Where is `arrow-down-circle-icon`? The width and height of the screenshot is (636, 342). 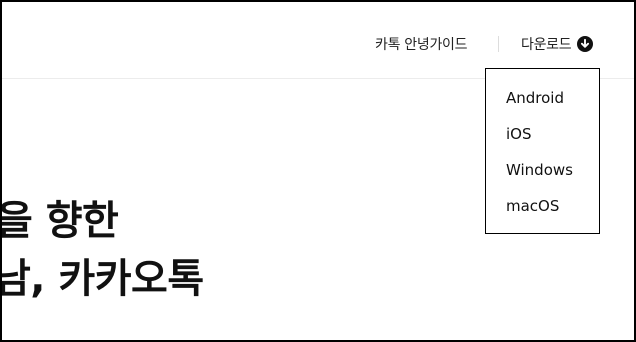
arrow-down-circle-icon is located at coordinates (585, 44).